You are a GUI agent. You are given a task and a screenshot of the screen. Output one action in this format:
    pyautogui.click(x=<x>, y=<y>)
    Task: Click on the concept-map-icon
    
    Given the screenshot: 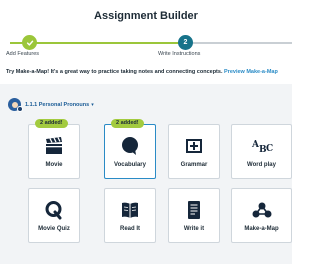 What is the action you would take?
    pyautogui.click(x=261, y=210)
    